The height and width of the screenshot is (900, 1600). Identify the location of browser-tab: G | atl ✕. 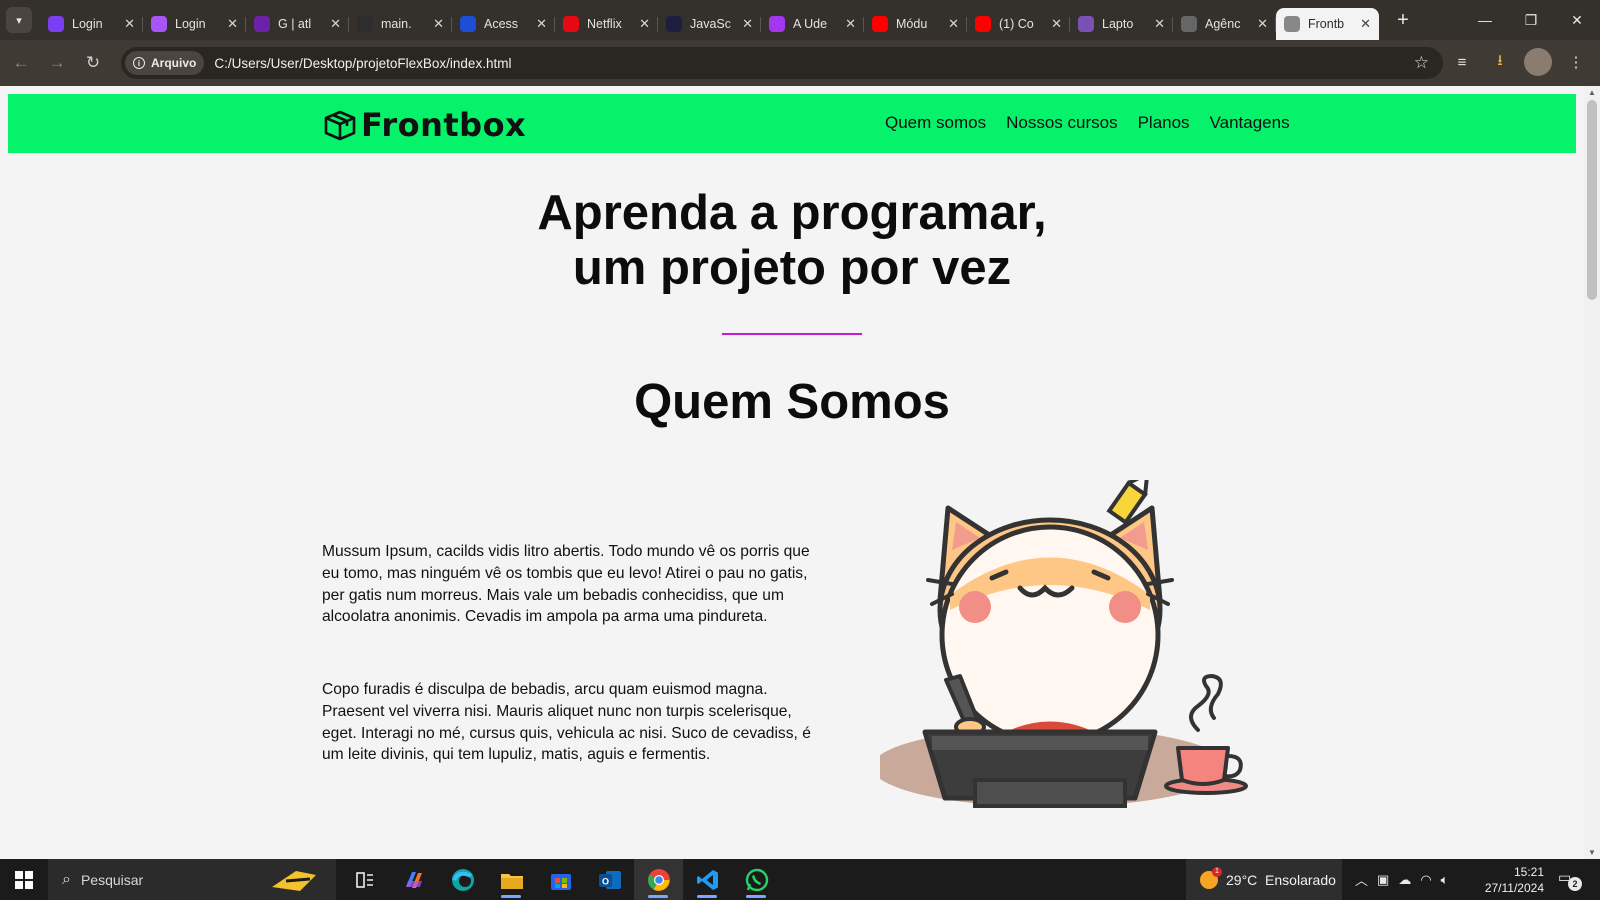
(297, 24).